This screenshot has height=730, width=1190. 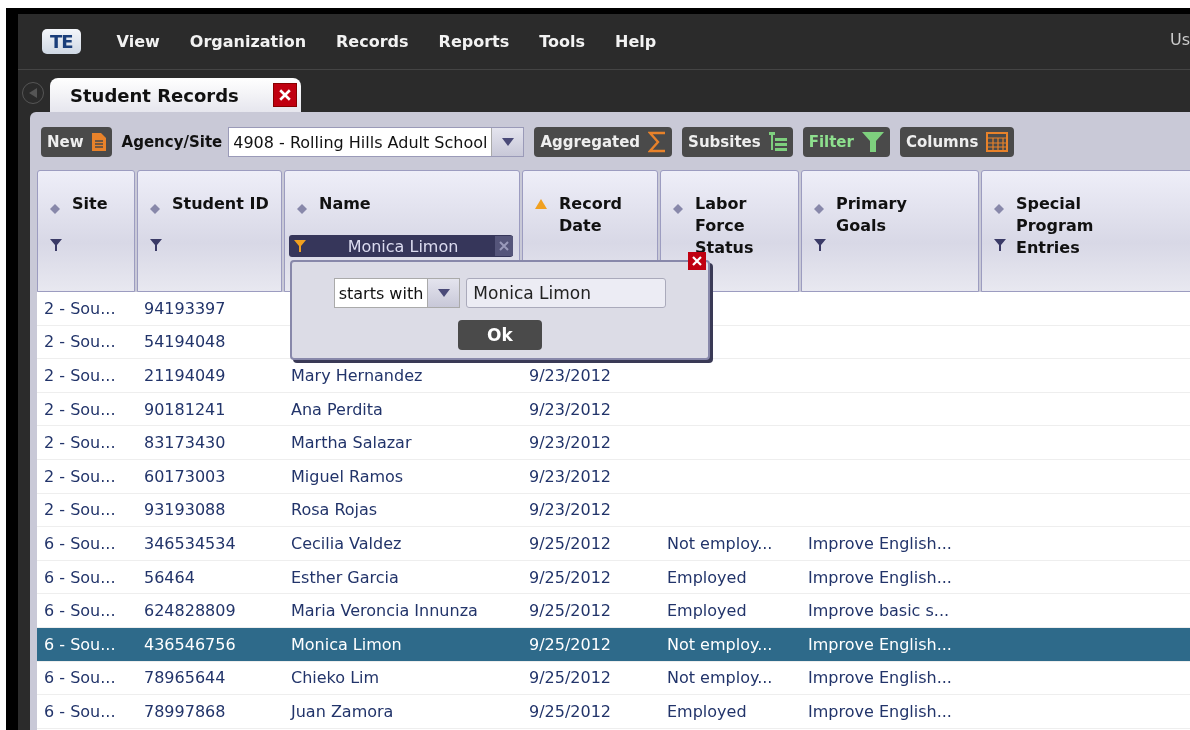 I want to click on column-header: Site, so click(x=86, y=231).